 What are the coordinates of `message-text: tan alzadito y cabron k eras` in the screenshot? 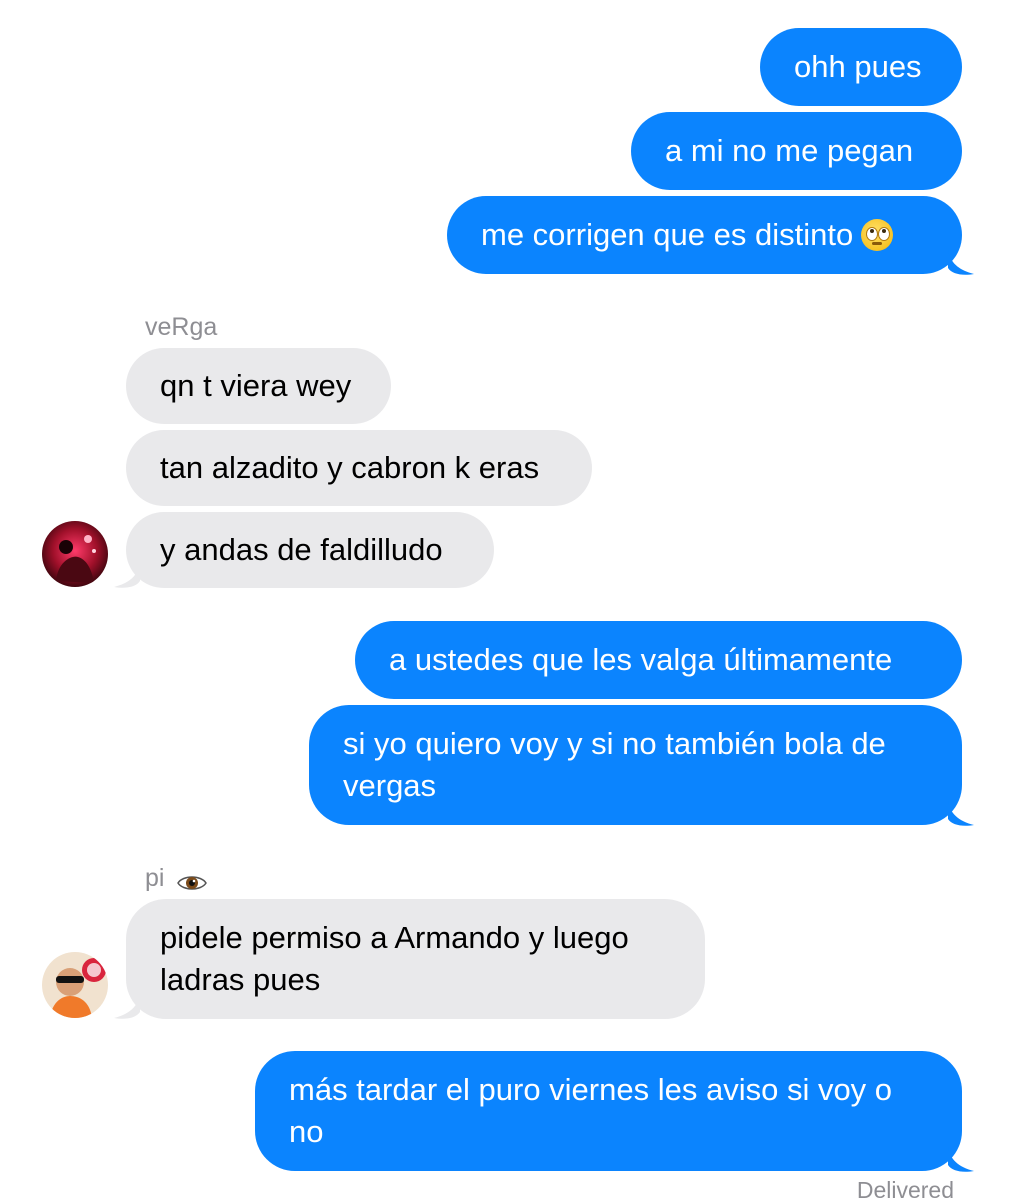 It's located at (350, 467).